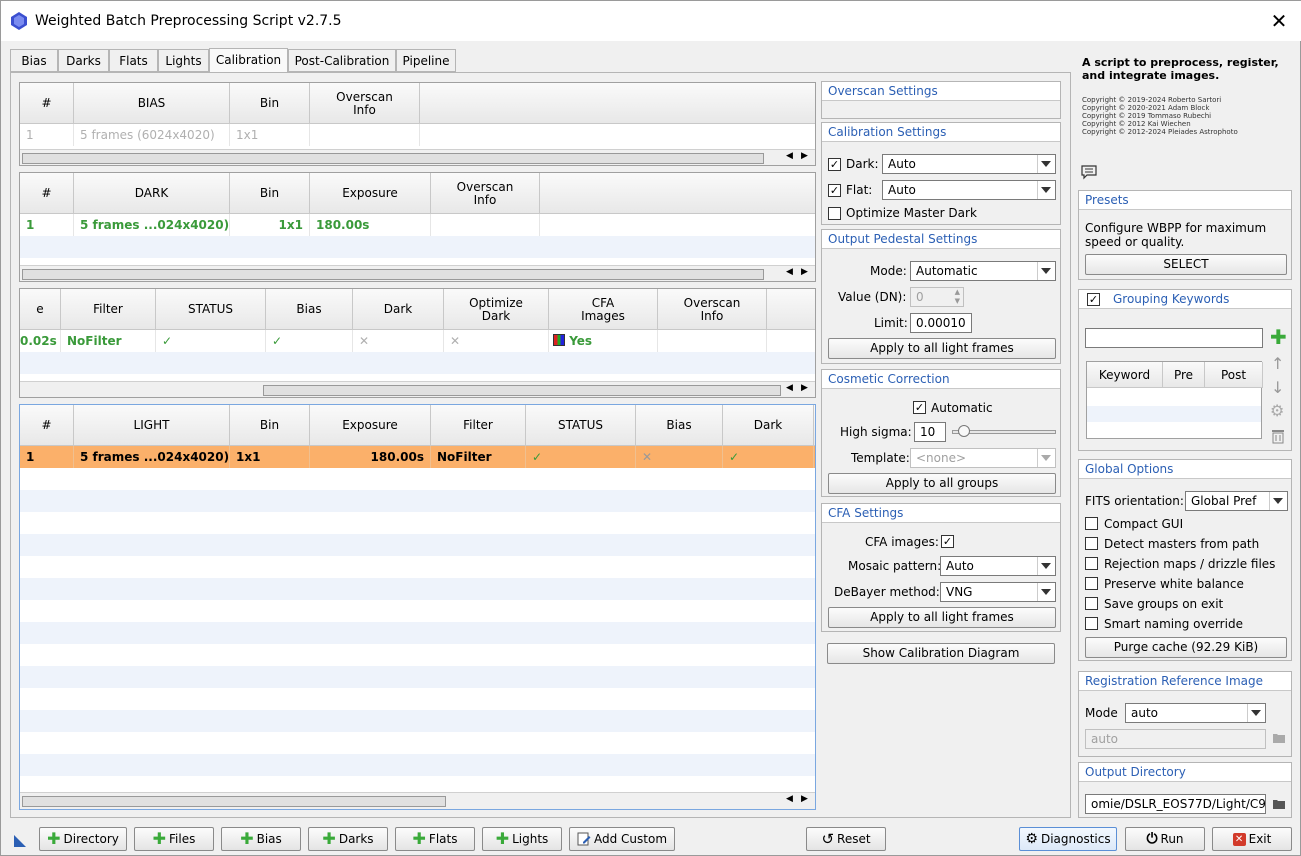 Image resolution: width=1301 pixels, height=856 pixels. Describe the element at coordinates (942, 483) in the screenshot. I see `apply-all-groups-button: Apply to all groups` at that location.